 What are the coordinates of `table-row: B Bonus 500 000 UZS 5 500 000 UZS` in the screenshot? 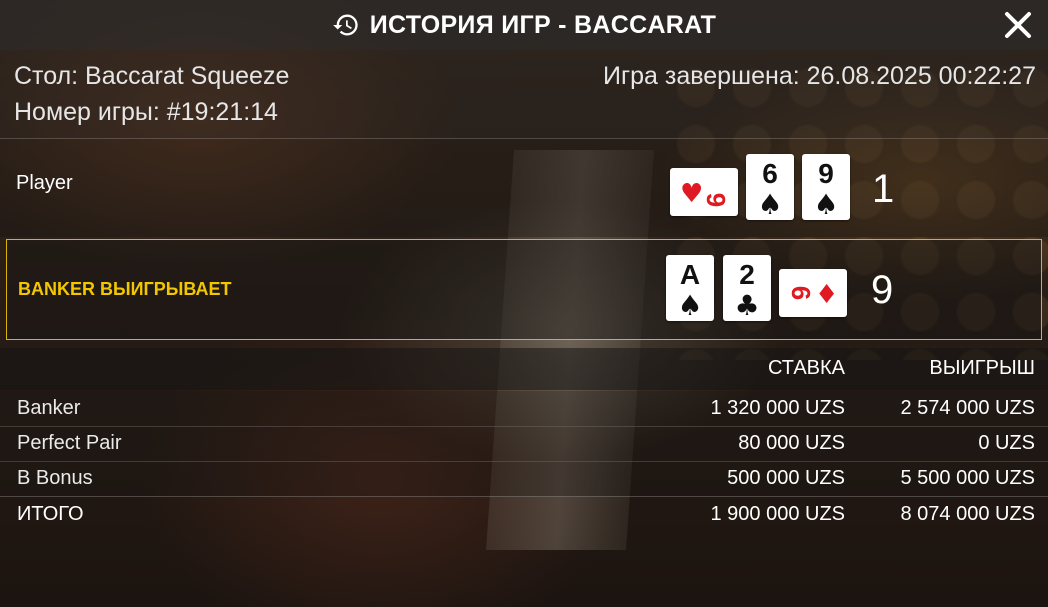 It's located at (524, 479).